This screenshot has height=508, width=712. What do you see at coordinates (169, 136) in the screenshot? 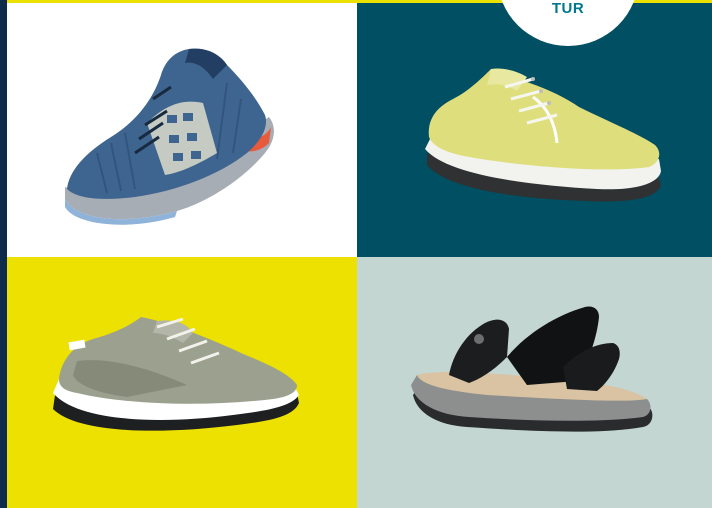
I see `blue-knit-sneaker-icon` at bounding box center [169, 136].